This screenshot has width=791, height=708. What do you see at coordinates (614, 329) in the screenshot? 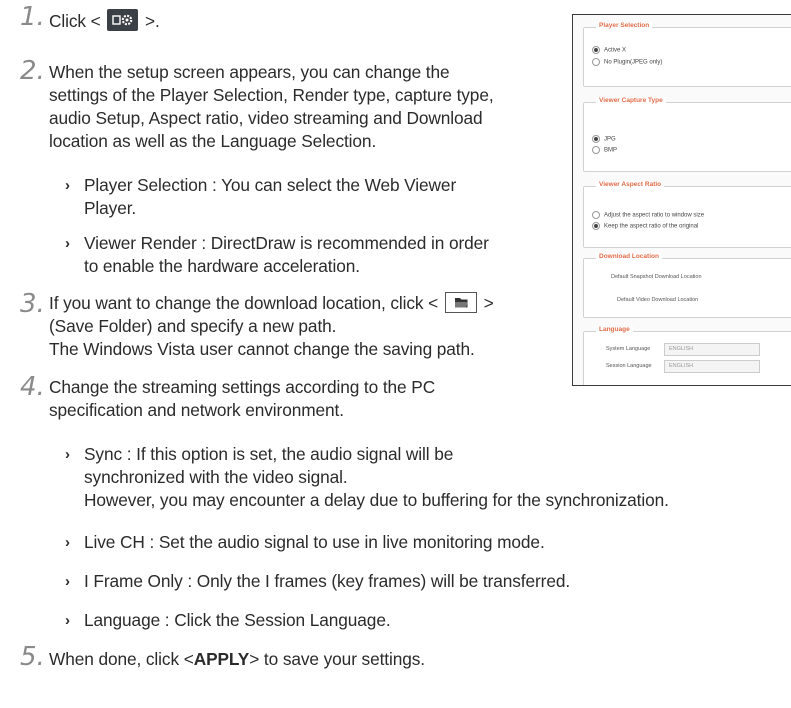
I see `language-title: Language` at bounding box center [614, 329].